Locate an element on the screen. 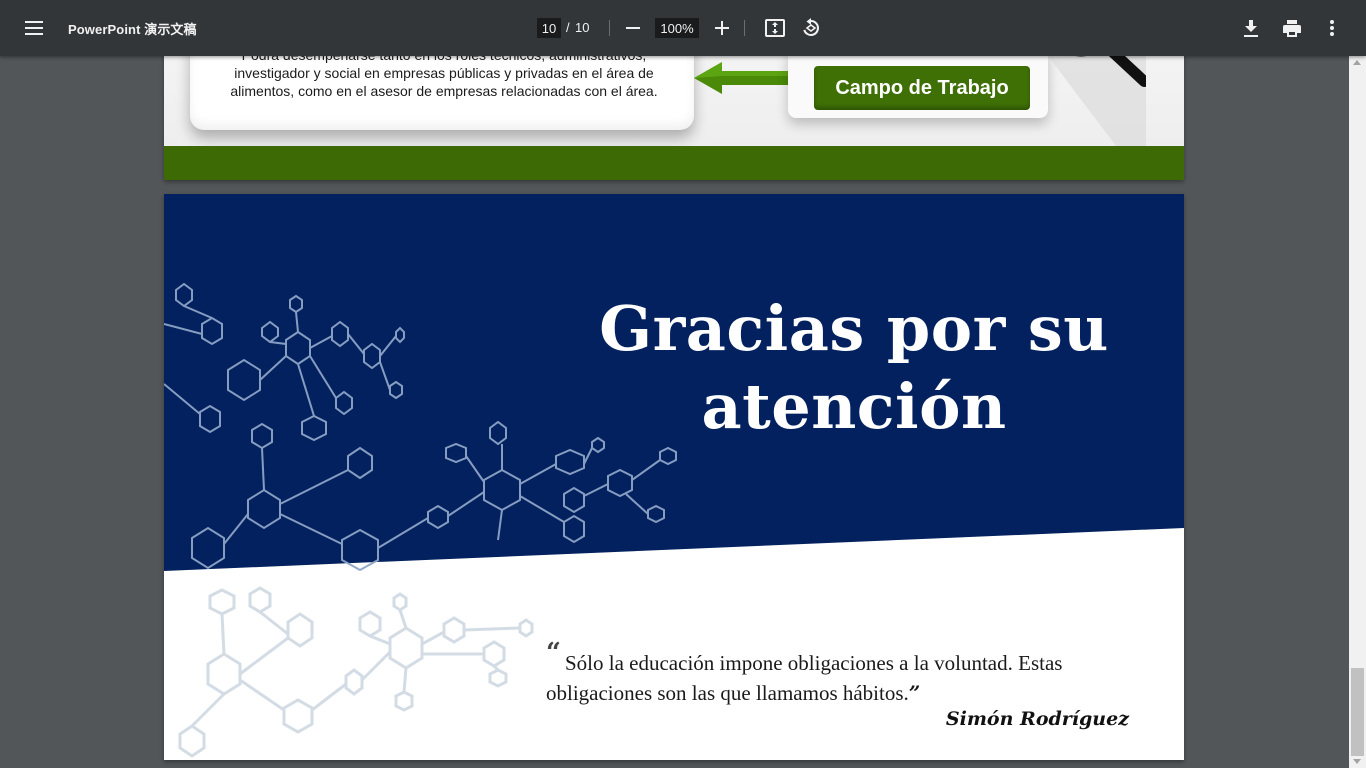 The height and width of the screenshot is (768, 1366). download-icon is located at coordinates (1251, 28).